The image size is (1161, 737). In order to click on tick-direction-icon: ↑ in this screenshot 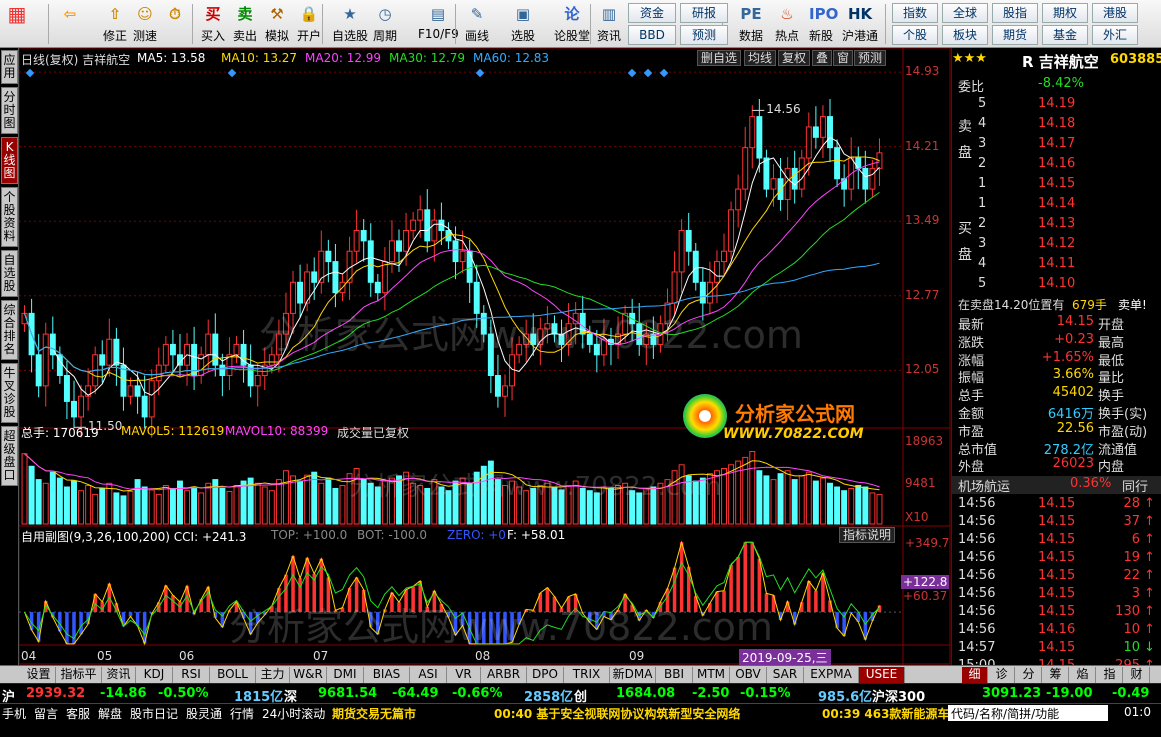, I will do `click(1149, 558)`.